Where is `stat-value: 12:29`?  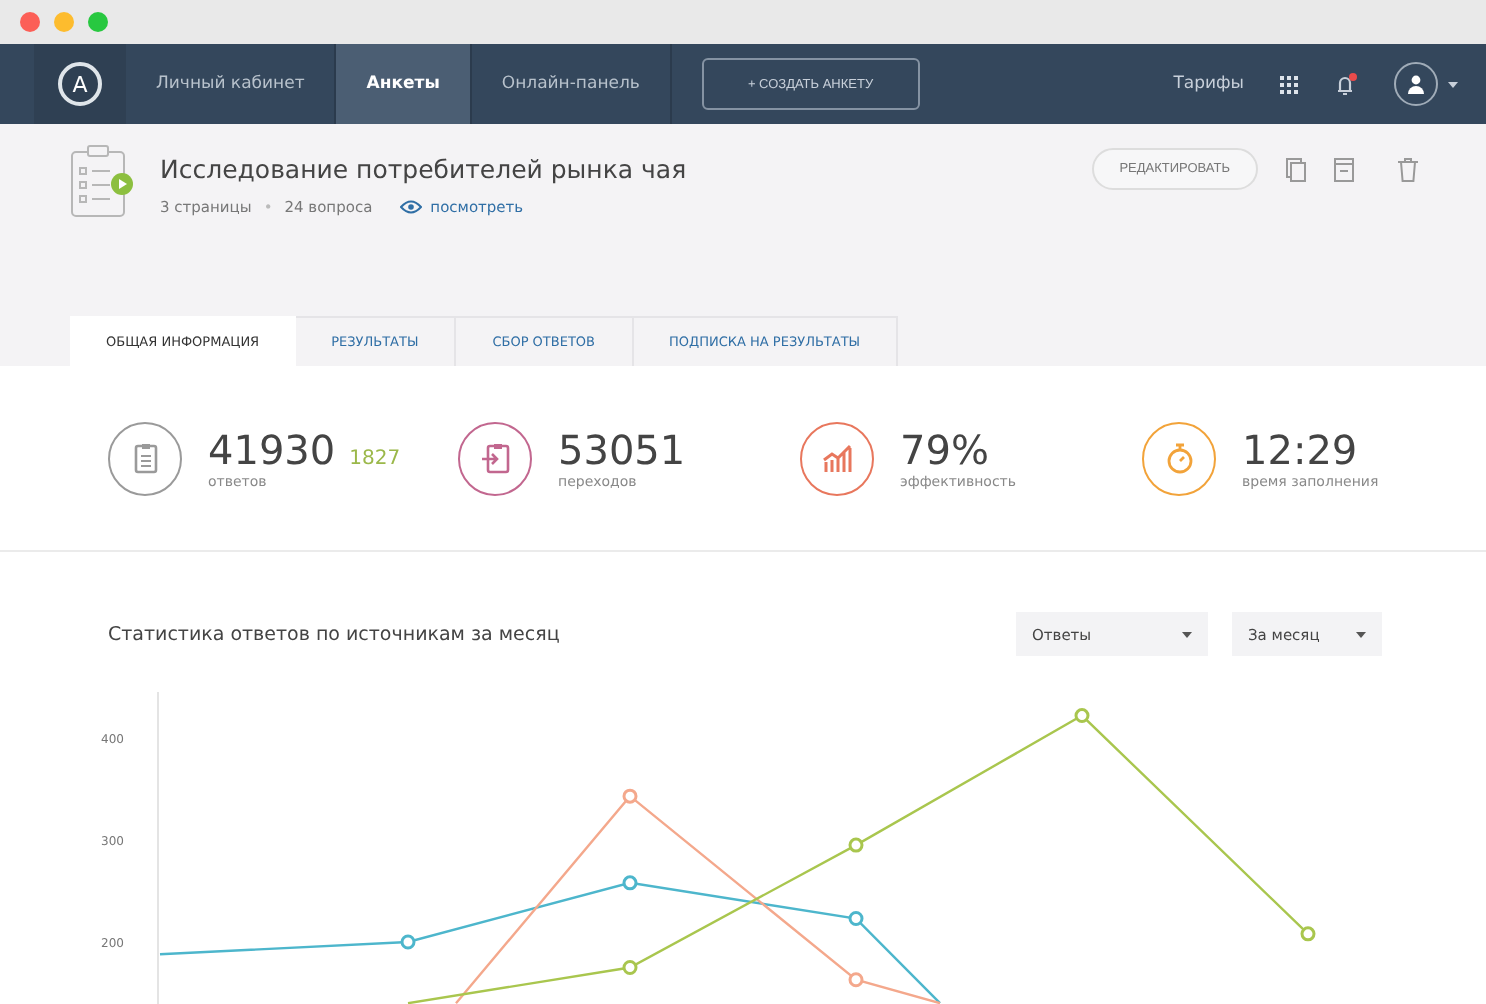
stat-value: 12:29 is located at coordinates (1300, 450).